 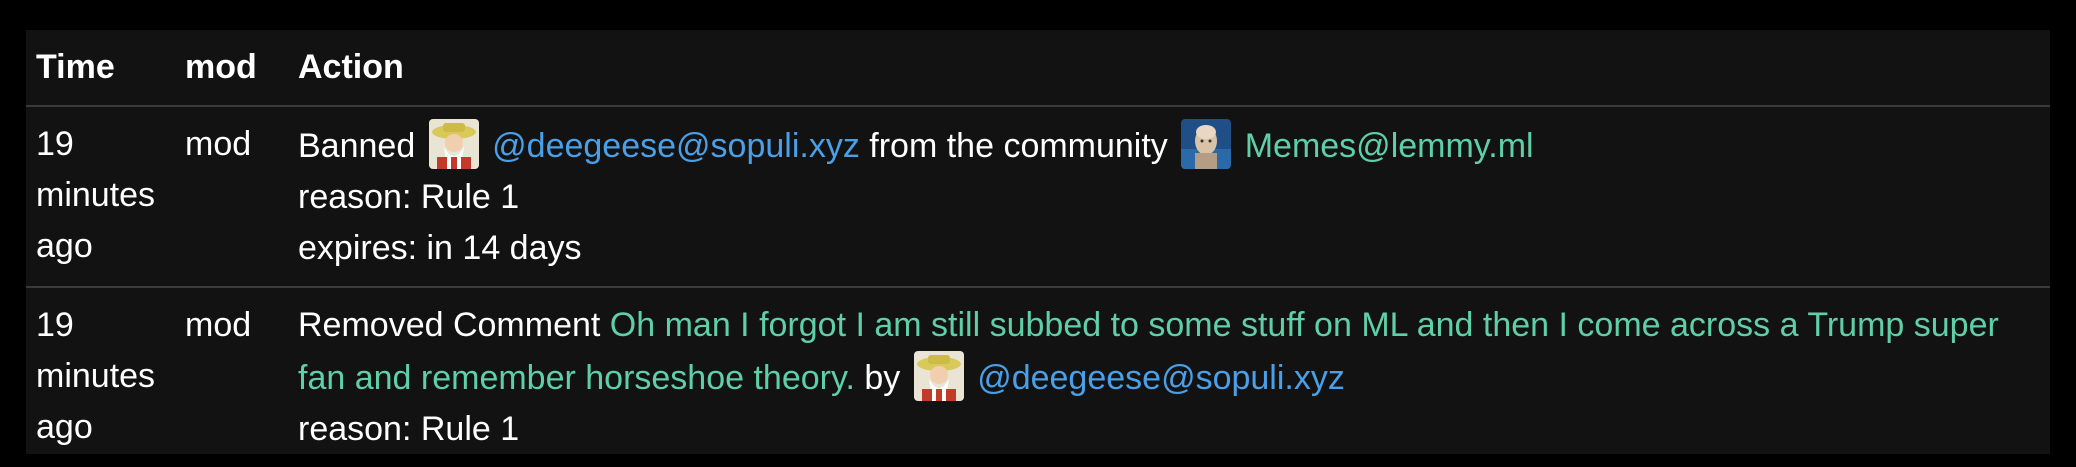 What do you see at coordinates (440, 248) in the screenshot?
I see `expires-text: expires: in 14 days` at bounding box center [440, 248].